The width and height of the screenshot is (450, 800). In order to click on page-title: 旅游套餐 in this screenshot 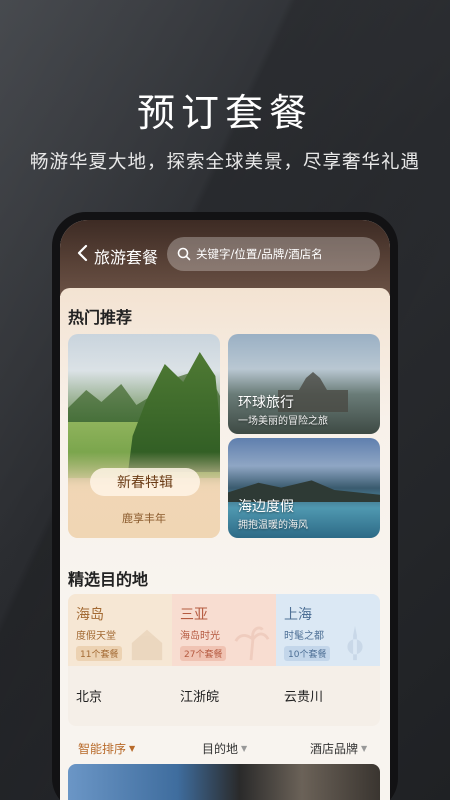, I will do `click(126, 257)`.